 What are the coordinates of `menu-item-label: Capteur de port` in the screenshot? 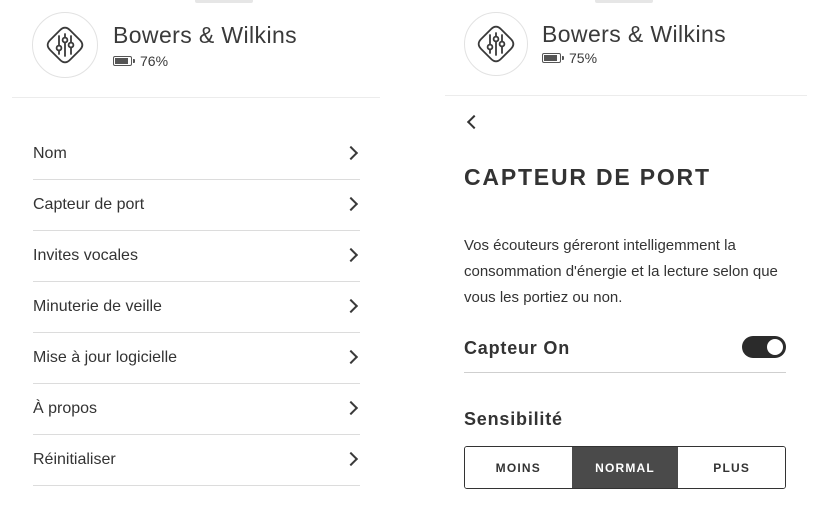 It's located at (89, 204).